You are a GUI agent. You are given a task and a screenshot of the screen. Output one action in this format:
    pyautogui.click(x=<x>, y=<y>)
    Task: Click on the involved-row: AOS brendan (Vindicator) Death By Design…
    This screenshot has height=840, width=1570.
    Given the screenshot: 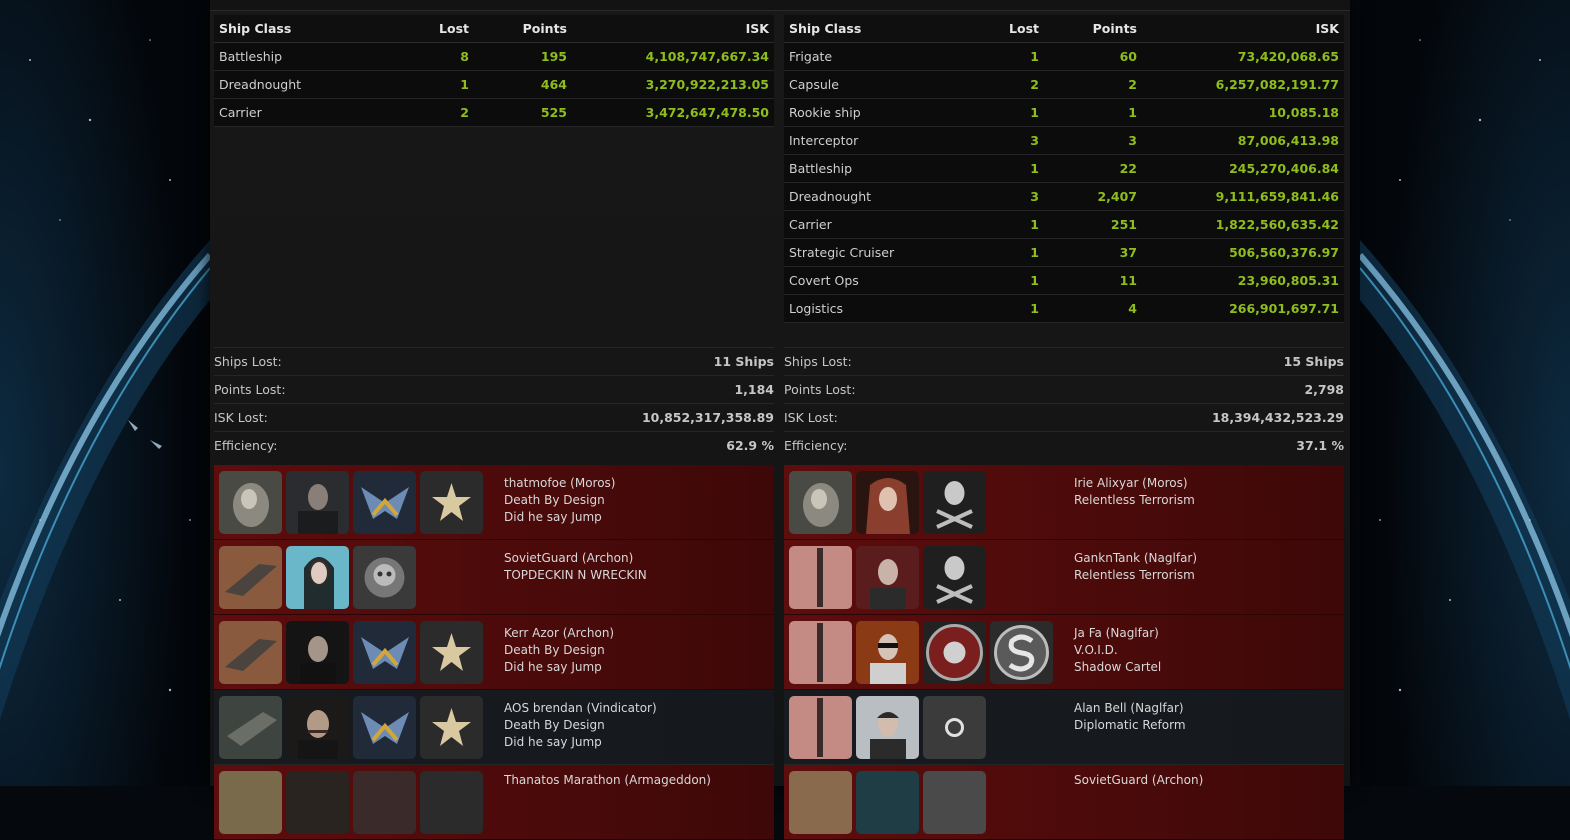 What is the action you would take?
    pyautogui.click(x=494, y=727)
    